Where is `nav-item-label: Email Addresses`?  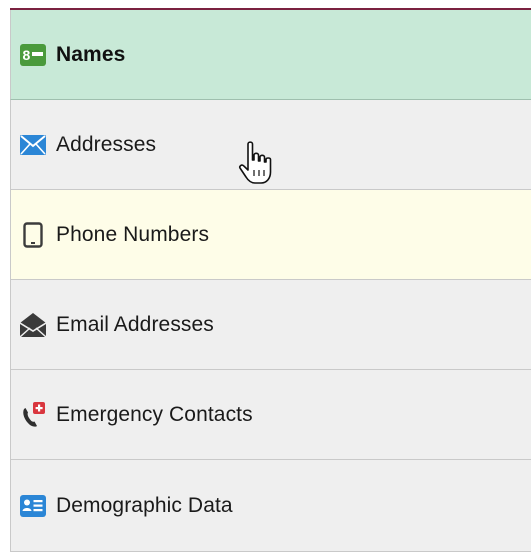 nav-item-label: Email Addresses is located at coordinates (135, 324).